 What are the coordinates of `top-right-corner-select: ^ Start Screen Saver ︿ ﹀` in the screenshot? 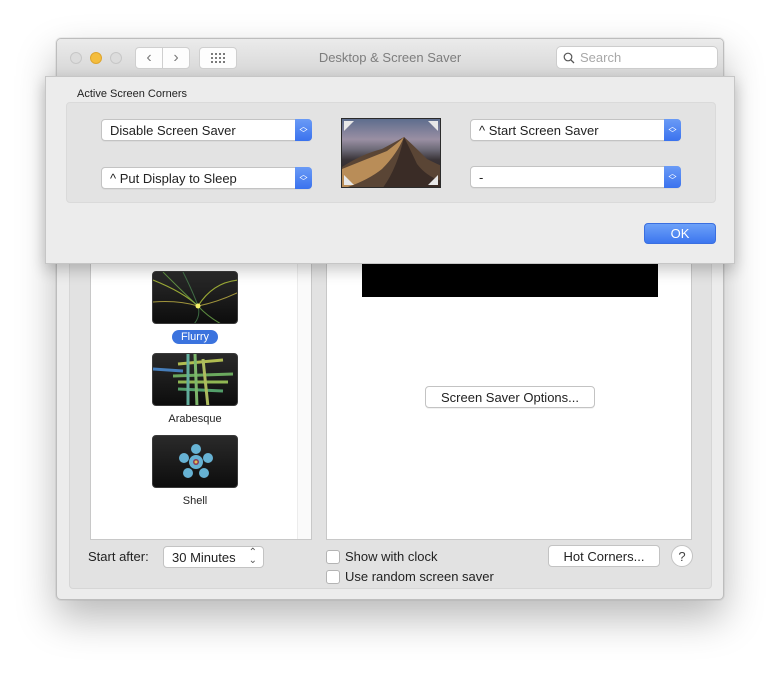 It's located at (575, 130).